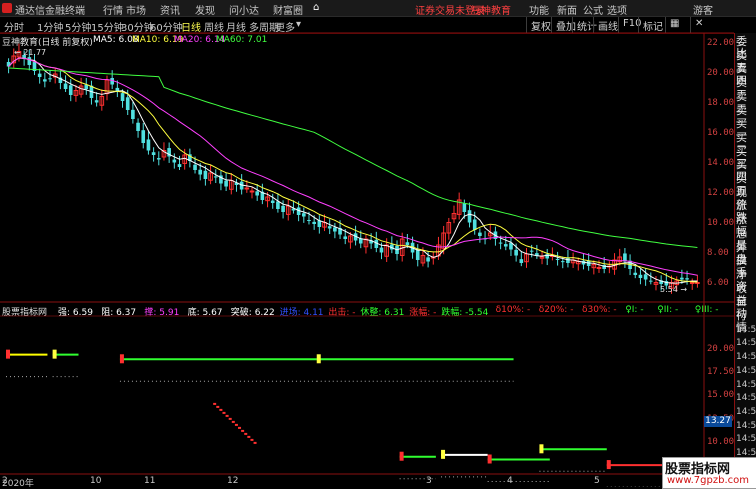  Describe the element at coordinates (673, 289) in the screenshot. I see `low-price-marker: 5.54 →` at that location.